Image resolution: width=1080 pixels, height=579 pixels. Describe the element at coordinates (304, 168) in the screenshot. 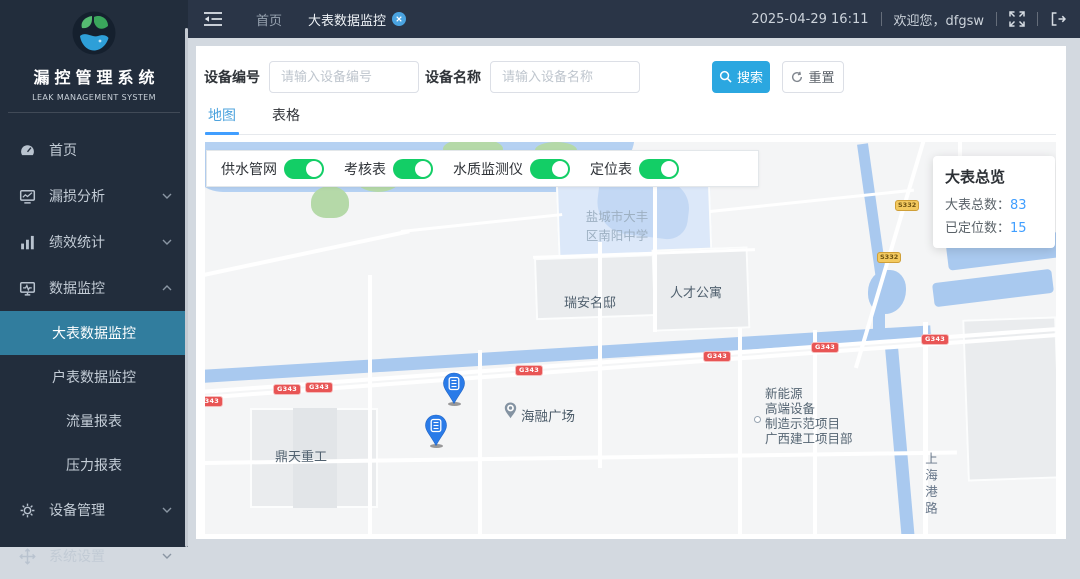

I see `toggle-switch-pipe-network` at that location.